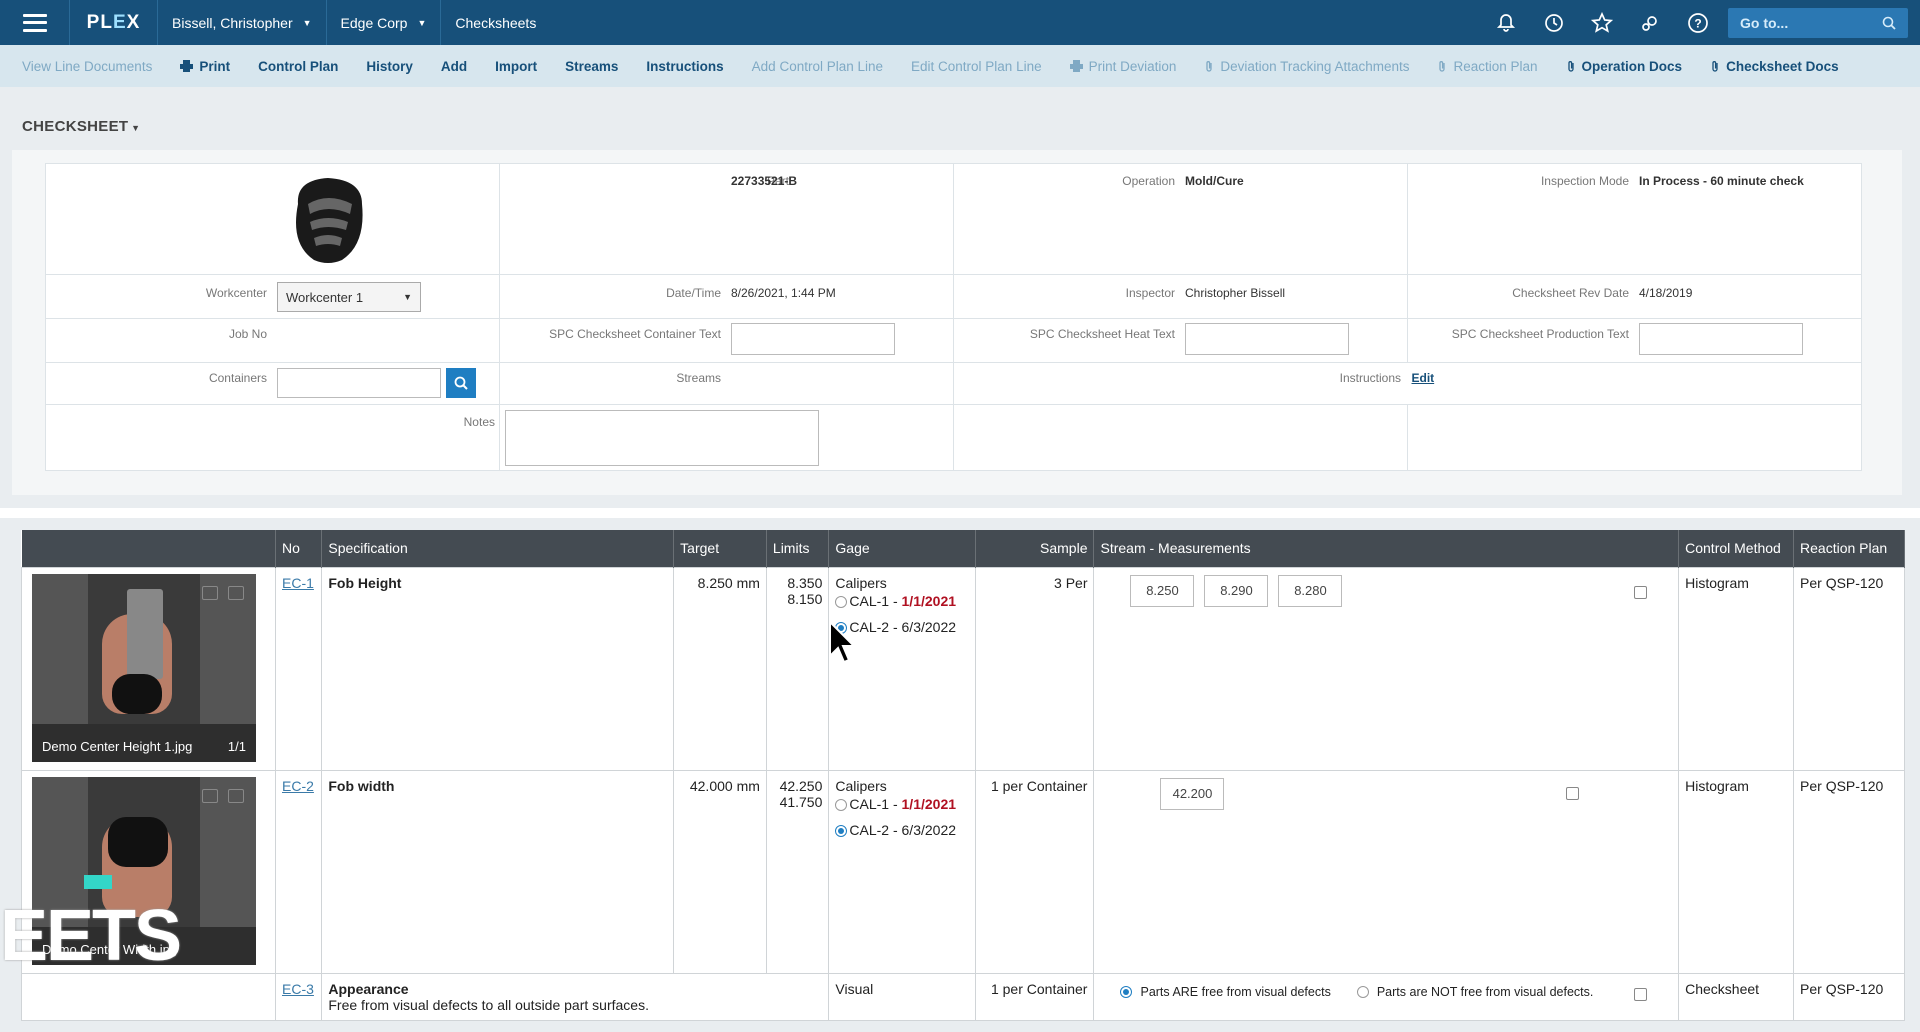 The height and width of the screenshot is (1032, 1920). Describe the element at coordinates (1035, 548) in the screenshot. I see `col-sample: Sample` at that location.